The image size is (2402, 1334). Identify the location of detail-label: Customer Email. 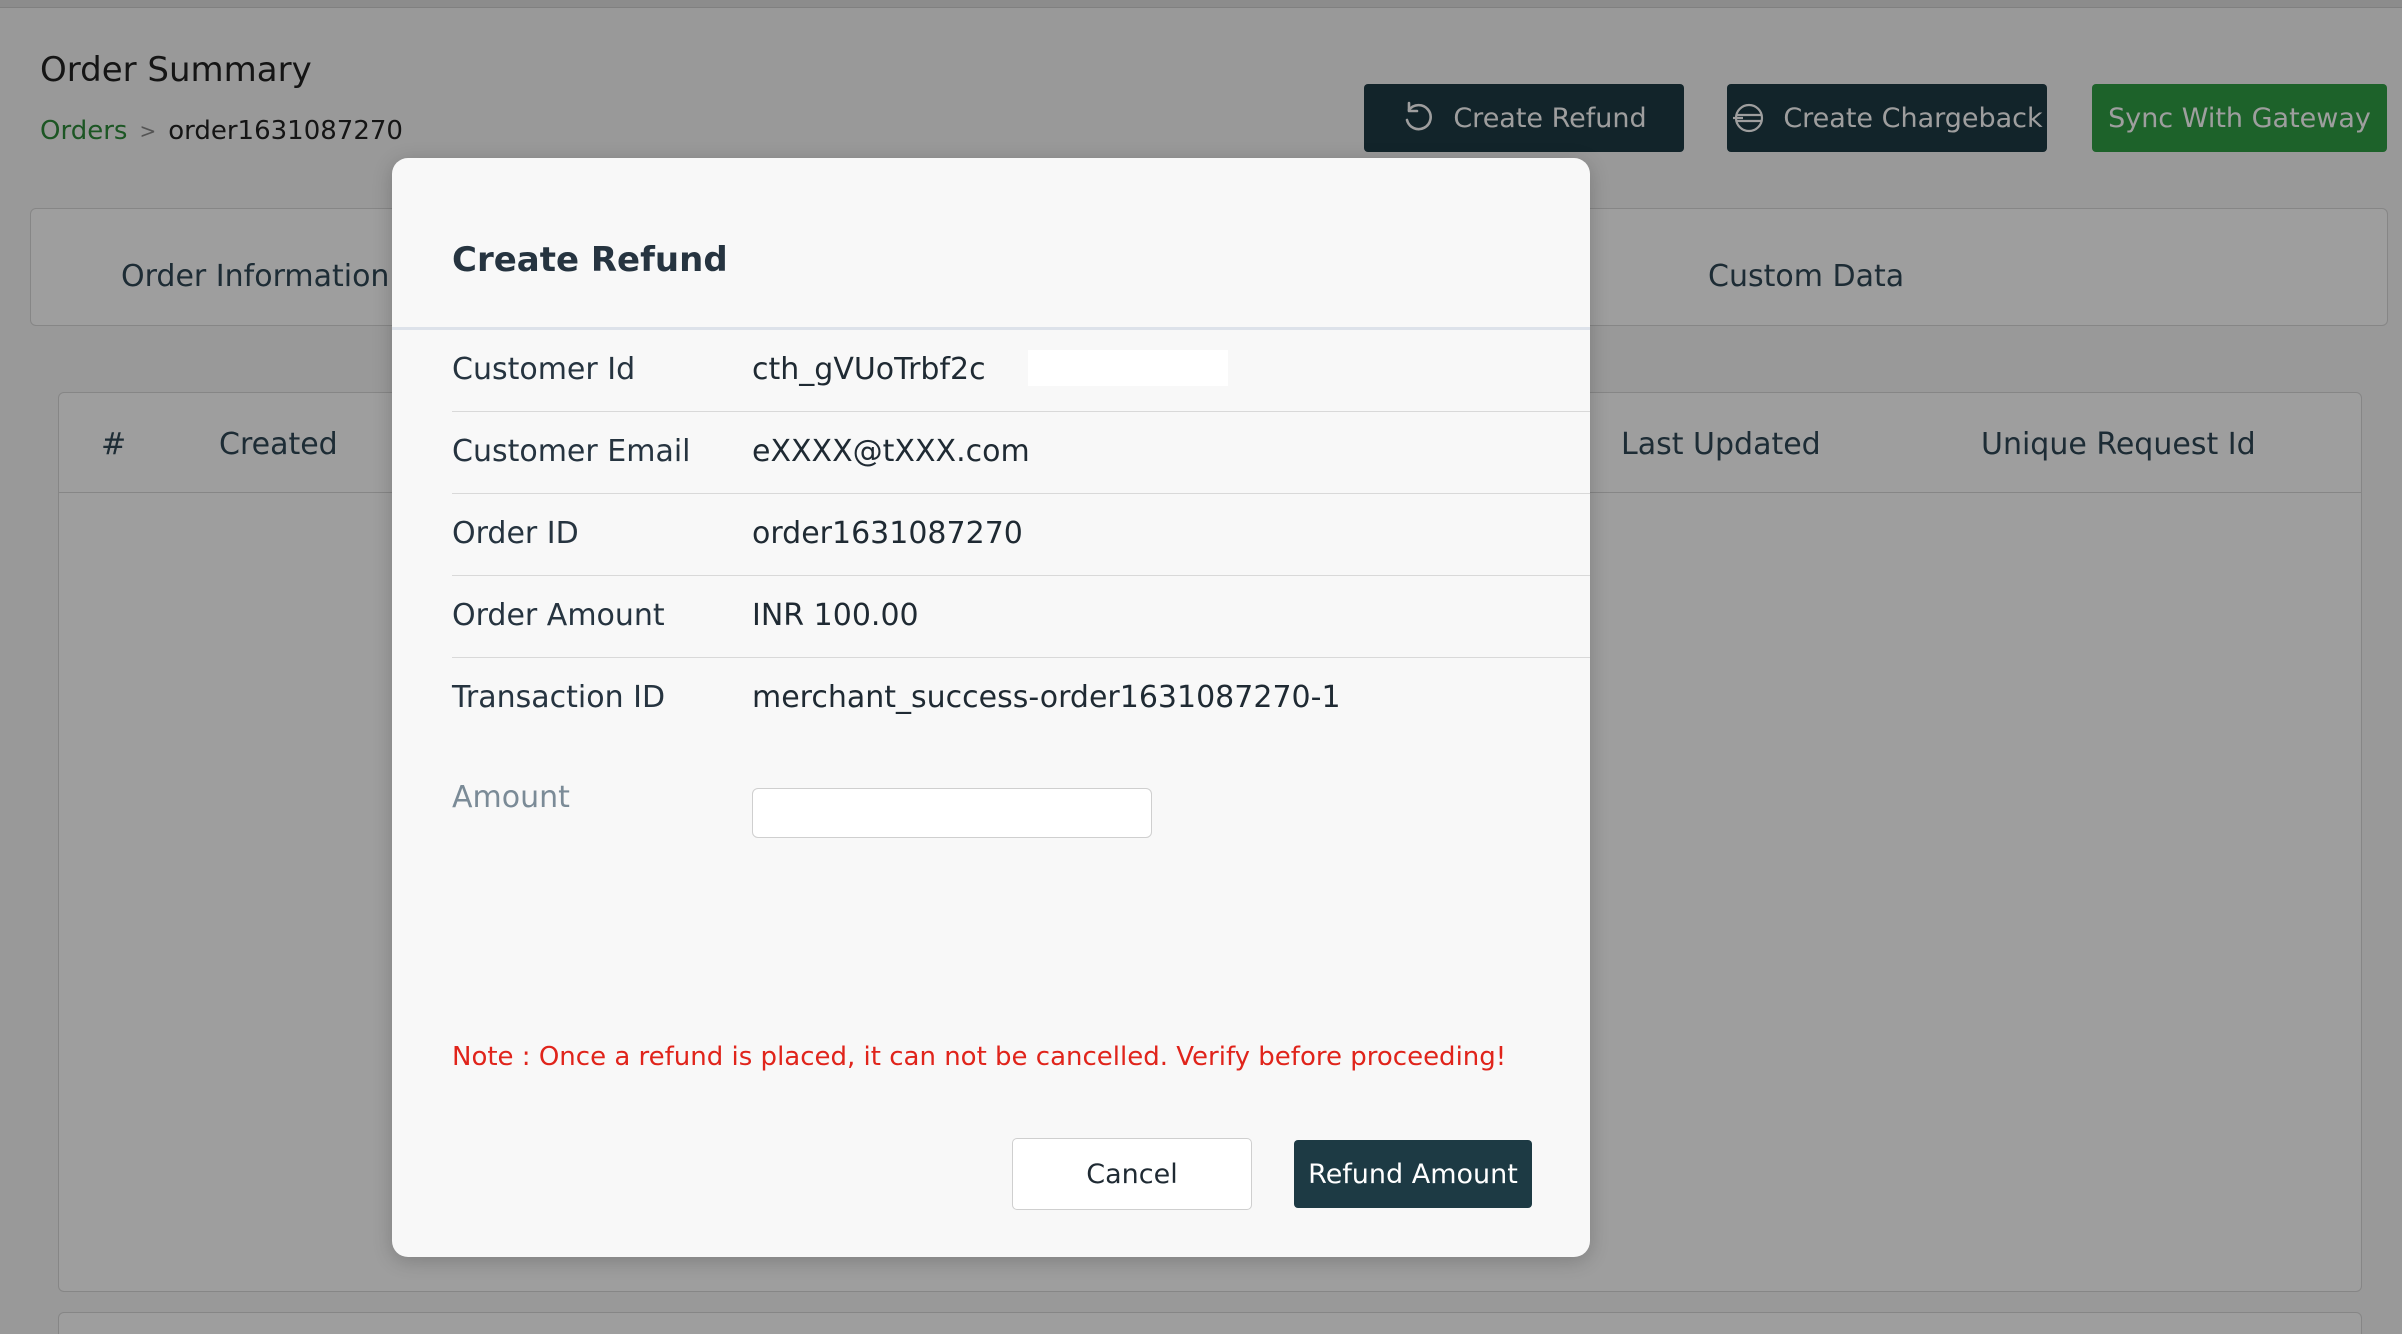
(571, 451).